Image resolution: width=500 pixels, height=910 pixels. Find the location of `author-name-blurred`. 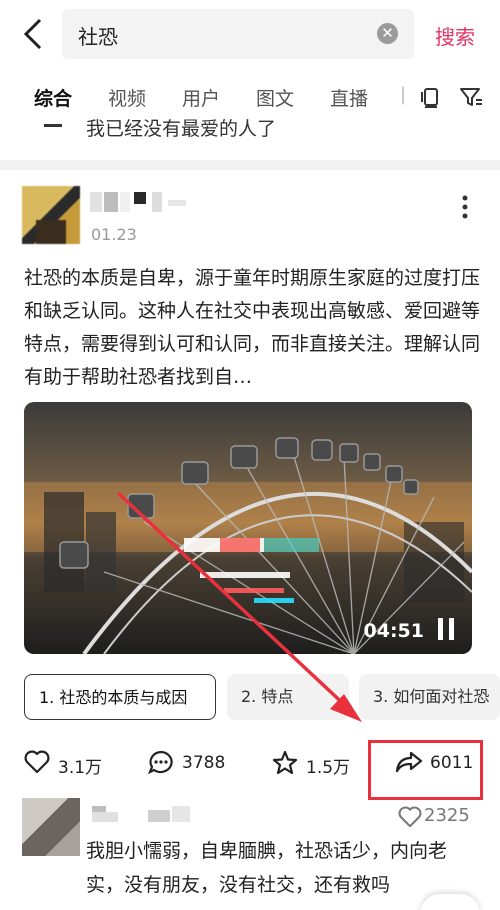

author-name-blurred is located at coordinates (145, 202).